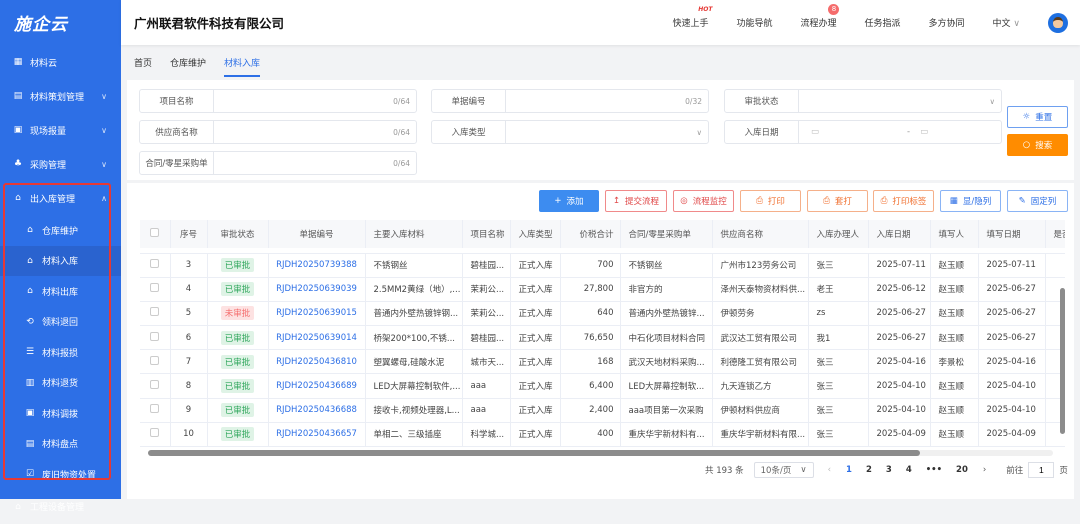 The width and height of the screenshot is (1080, 524). Describe the element at coordinates (863, 101) in the screenshot. I see `status-select: 审批状态 ∨` at that location.